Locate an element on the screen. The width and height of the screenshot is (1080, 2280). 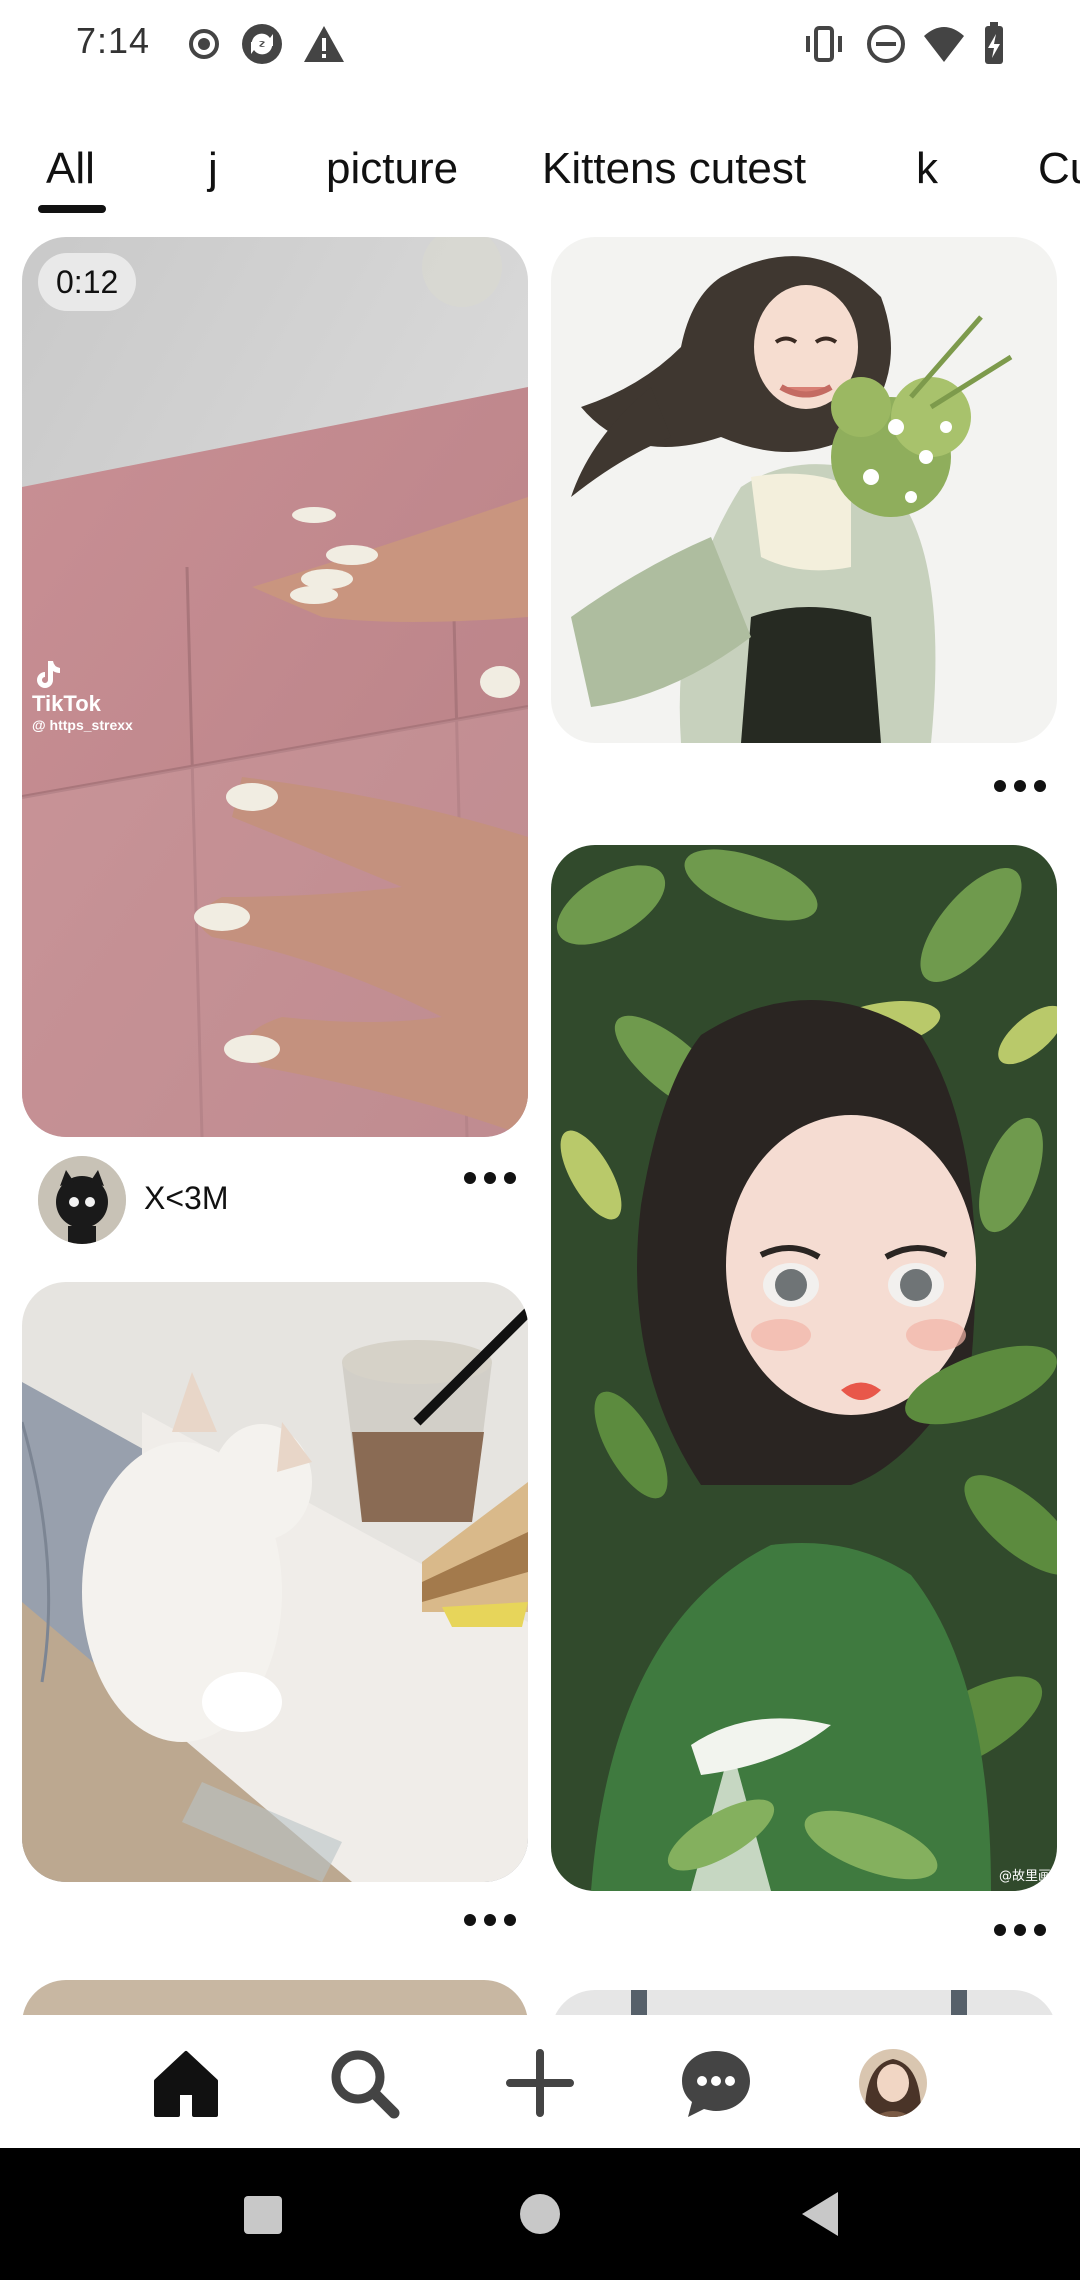
wifi-icon is located at coordinates (944, 44).